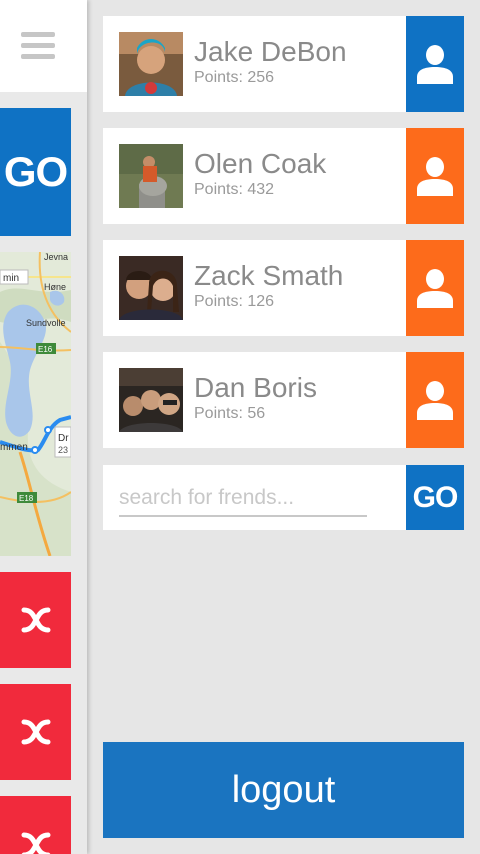 The width and height of the screenshot is (480, 854). I want to click on friend-points: Points: 432, so click(234, 189).